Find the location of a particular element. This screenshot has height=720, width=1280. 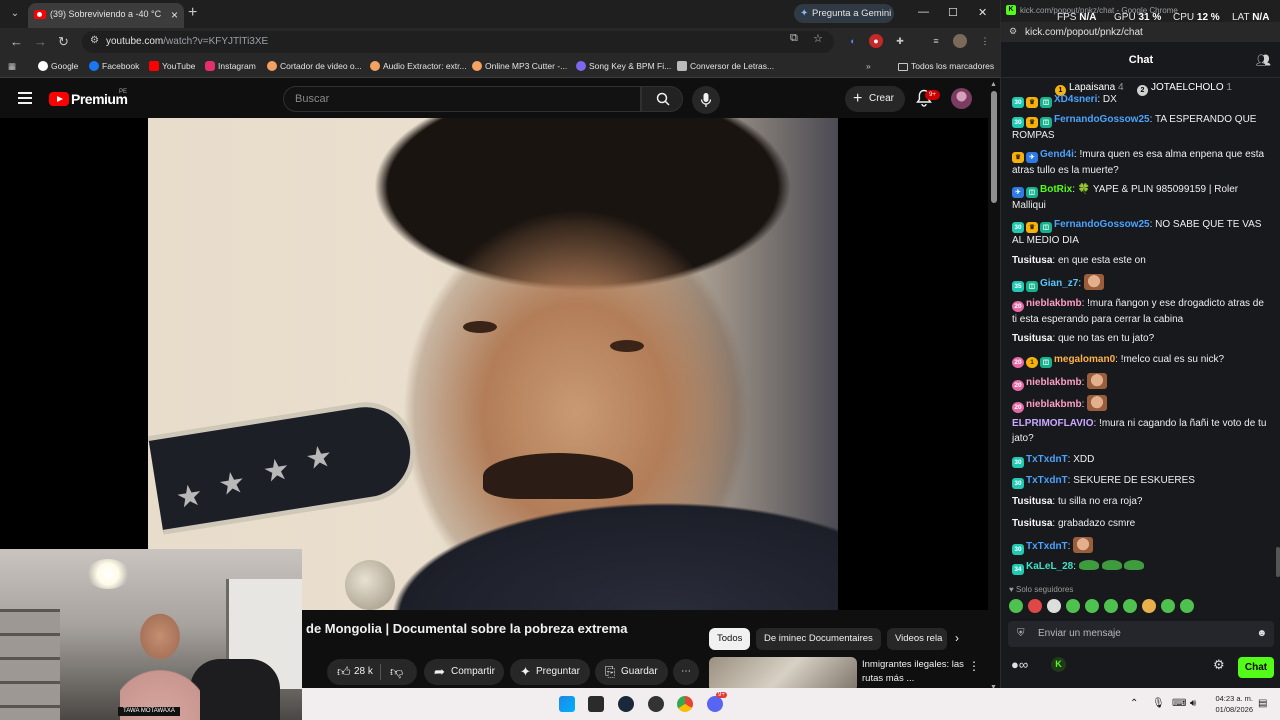

extensions-puzzle-icon: ✚ is located at coordinates (900, 41).